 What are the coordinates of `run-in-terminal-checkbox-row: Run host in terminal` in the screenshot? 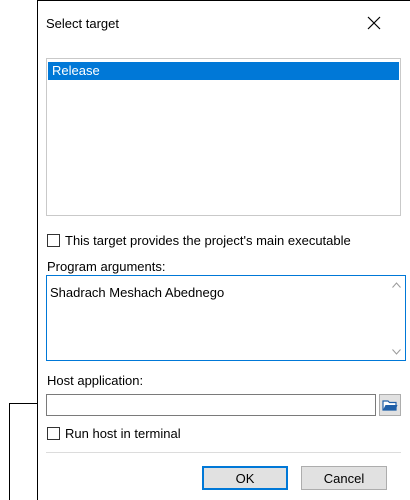 It's located at (114, 433).